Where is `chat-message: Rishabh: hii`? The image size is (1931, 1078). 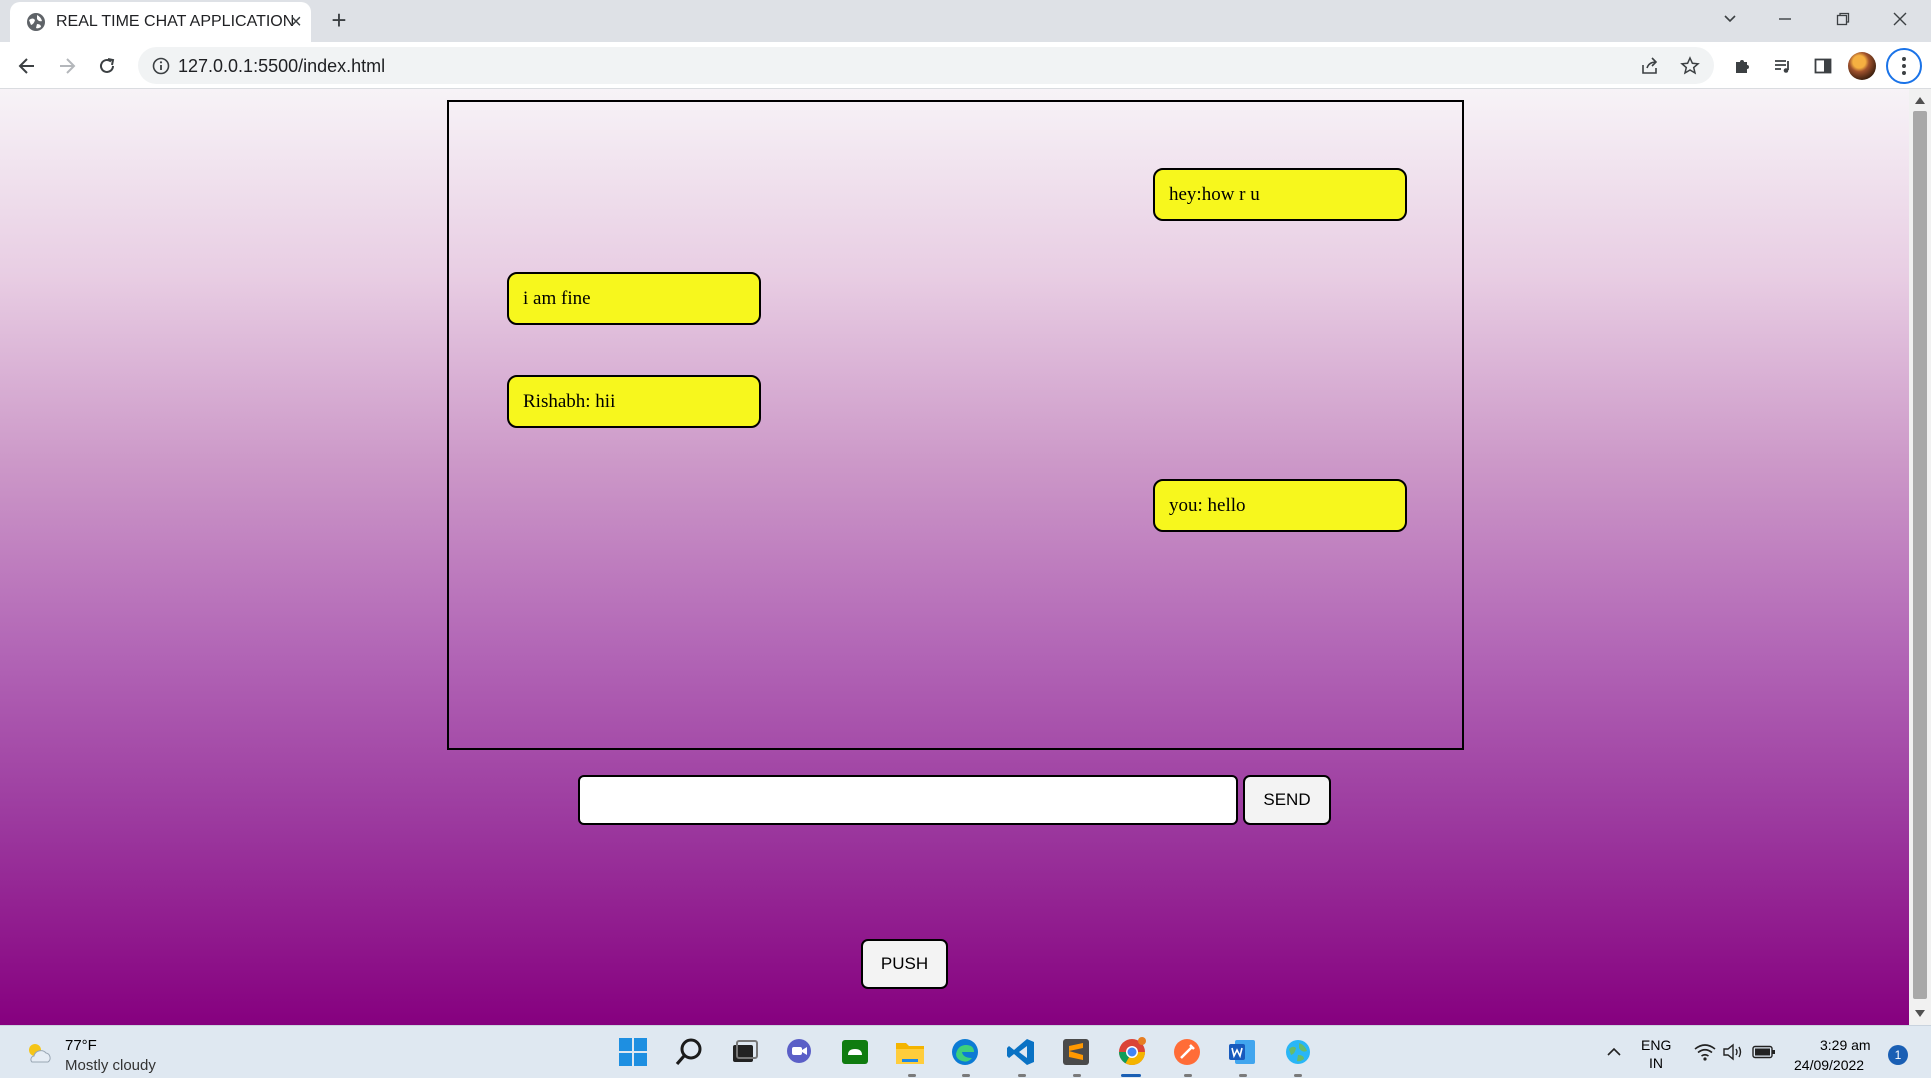 chat-message: Rishabh: hii is located at coordinates (634, 401).